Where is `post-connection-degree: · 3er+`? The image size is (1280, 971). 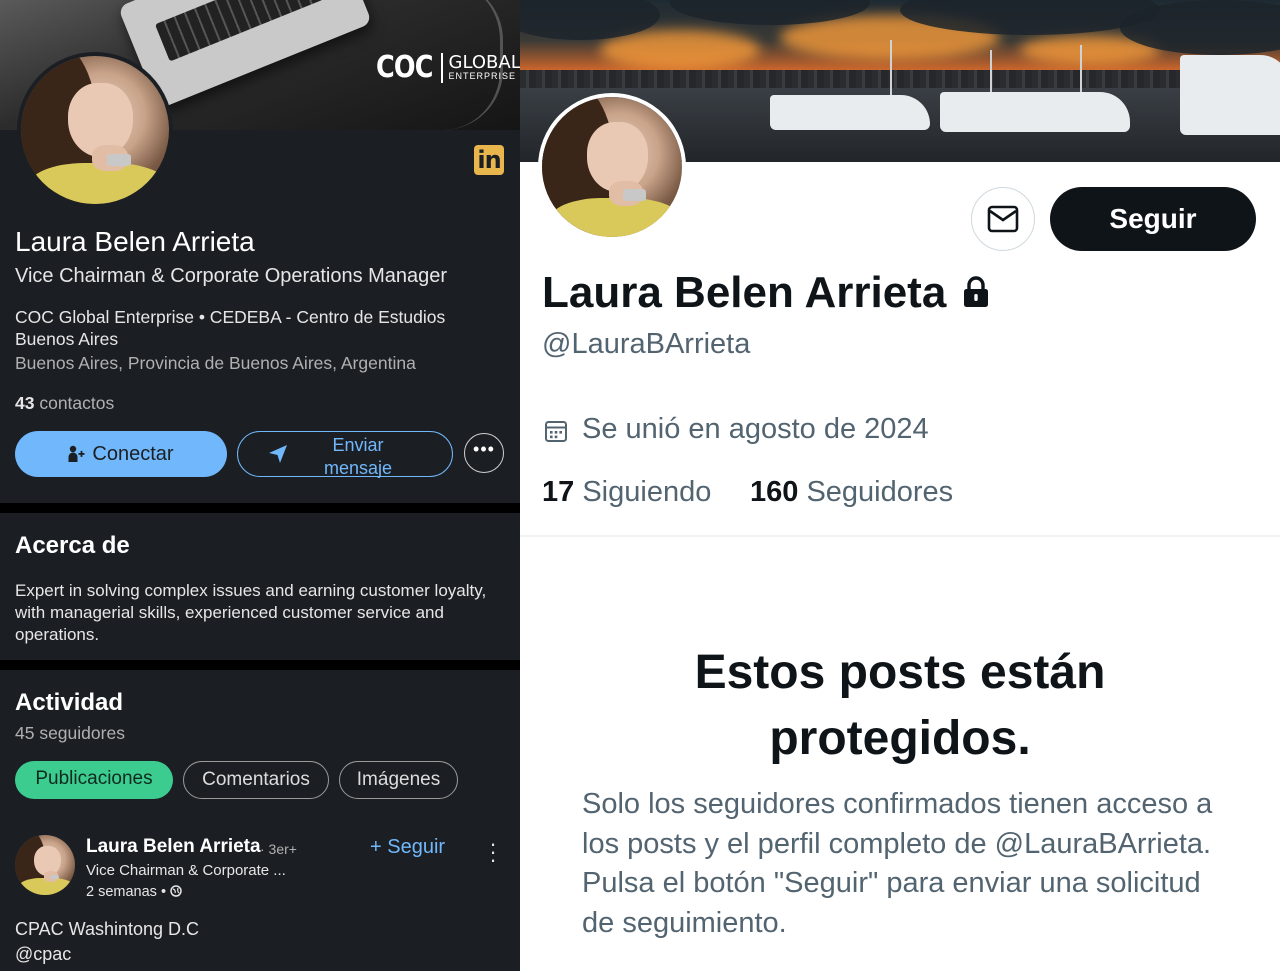 post-connection-degree: · 3er+ is located at coordinates (278, 849).